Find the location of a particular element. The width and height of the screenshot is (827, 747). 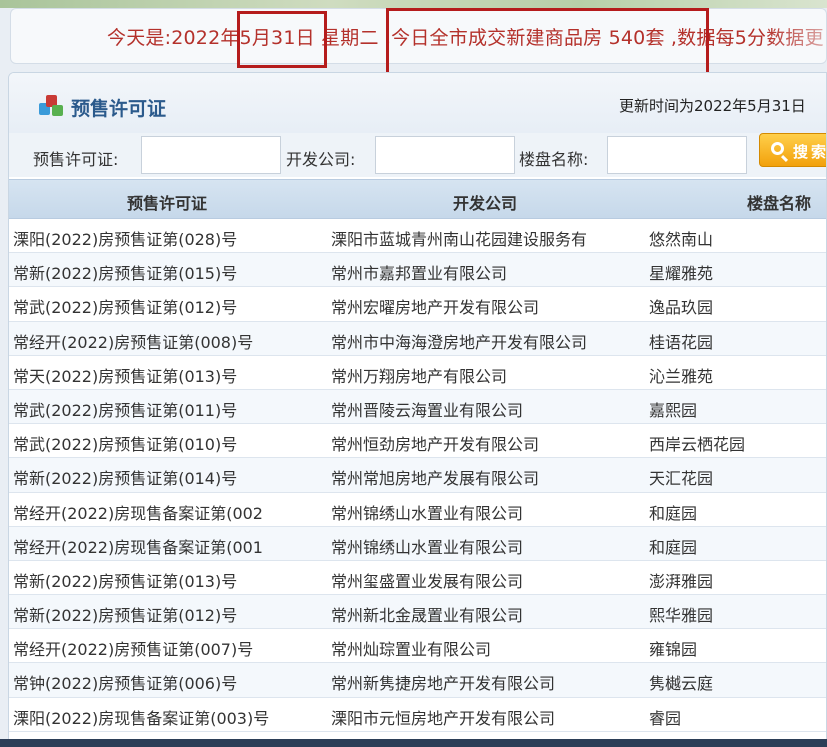

table-row: 常经开(2022)房预售证第(008)号 常州市中海海澄房地产开发有限公司 桂语花园 is located at coordinates (417, 338).